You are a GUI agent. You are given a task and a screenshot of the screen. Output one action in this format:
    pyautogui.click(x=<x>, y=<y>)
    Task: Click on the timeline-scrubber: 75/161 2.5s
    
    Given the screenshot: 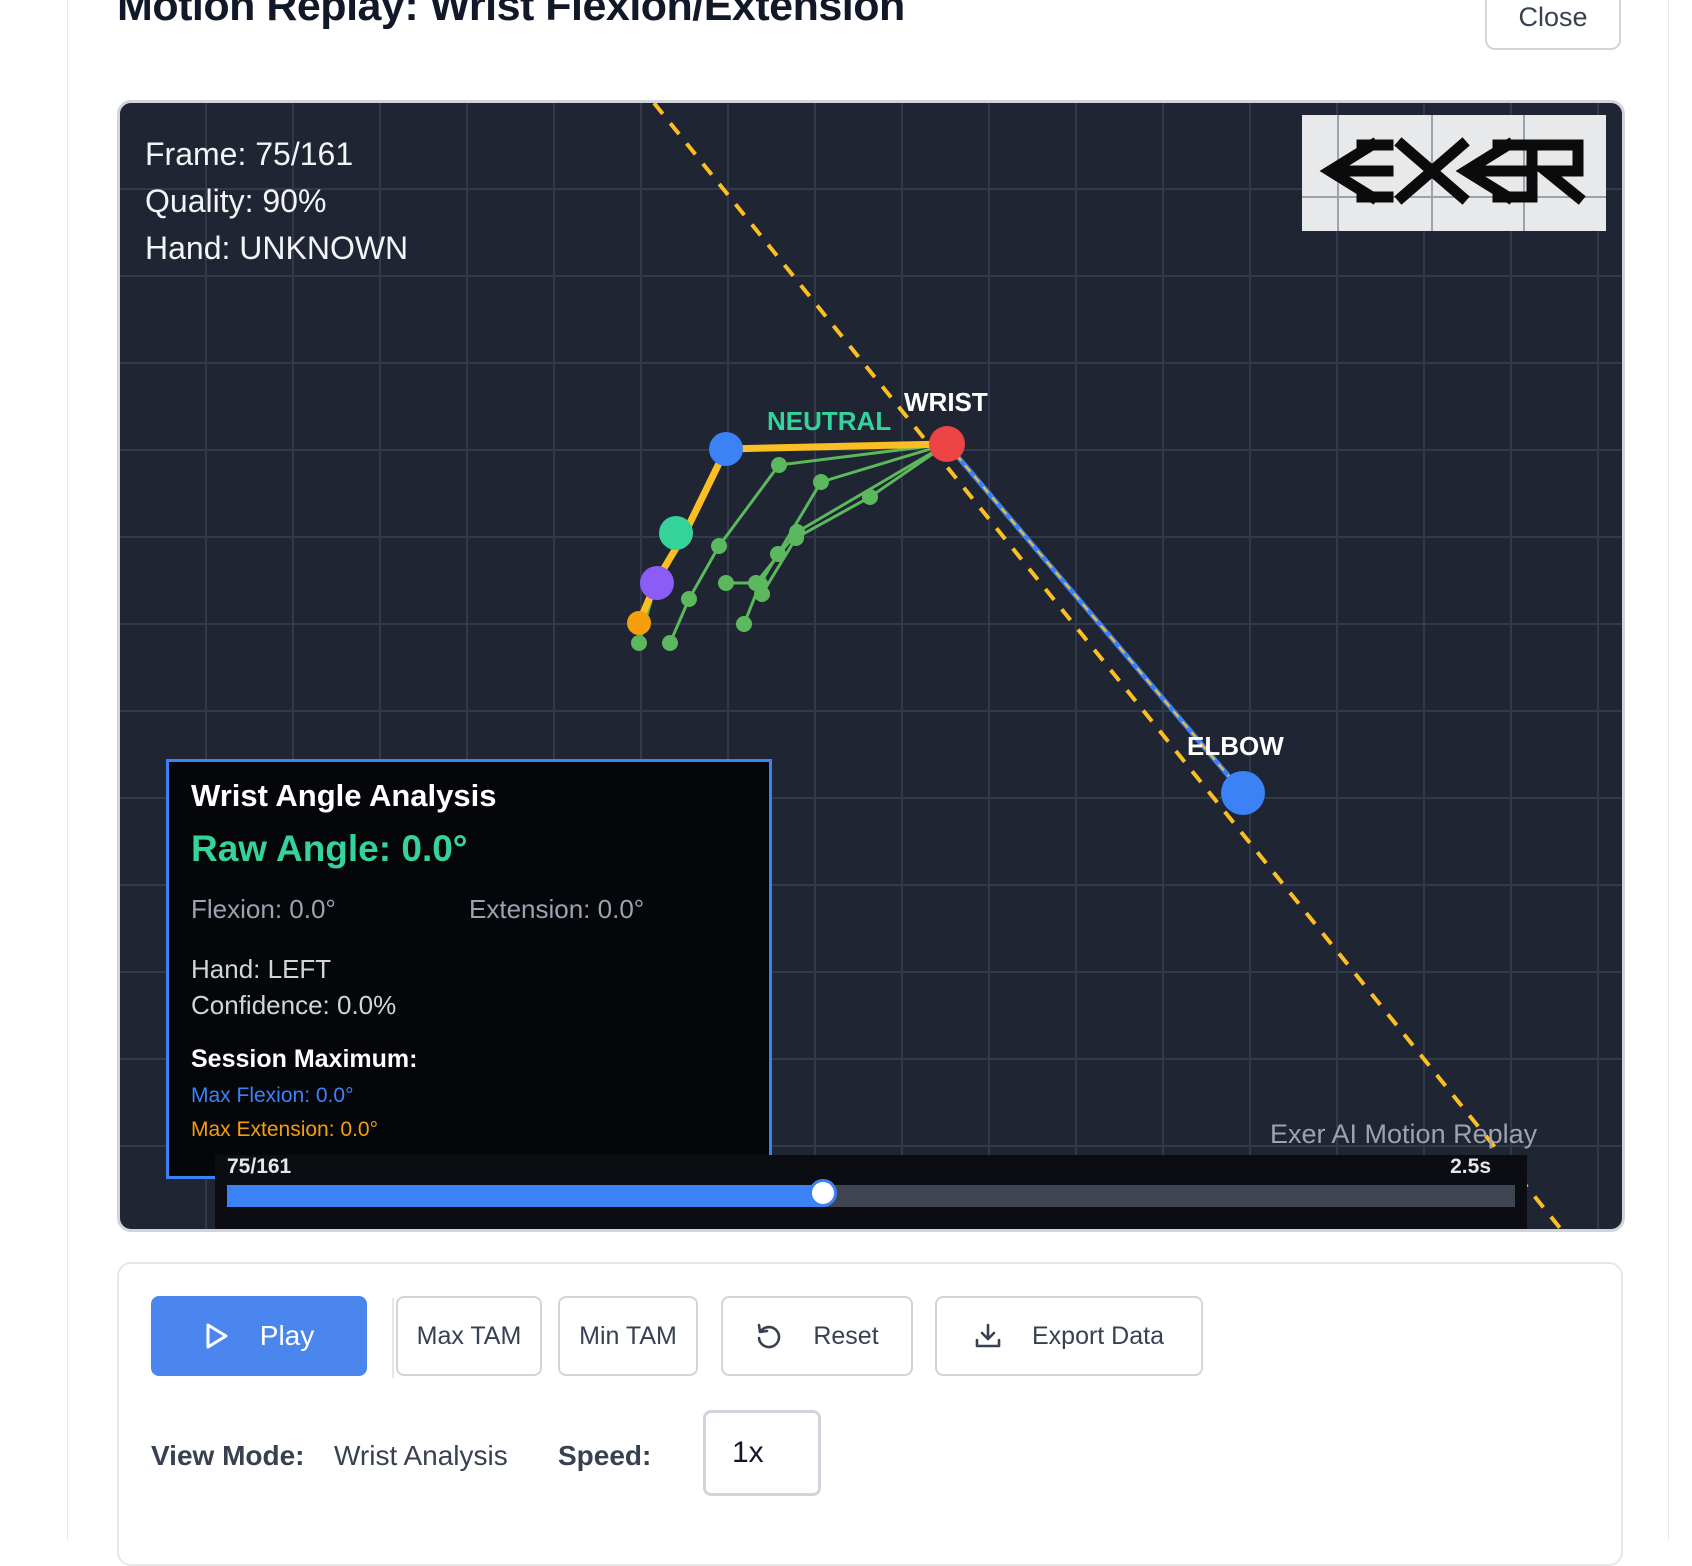 What is the action you would take?
    pyautogui.click(x=871, y=1192)
    